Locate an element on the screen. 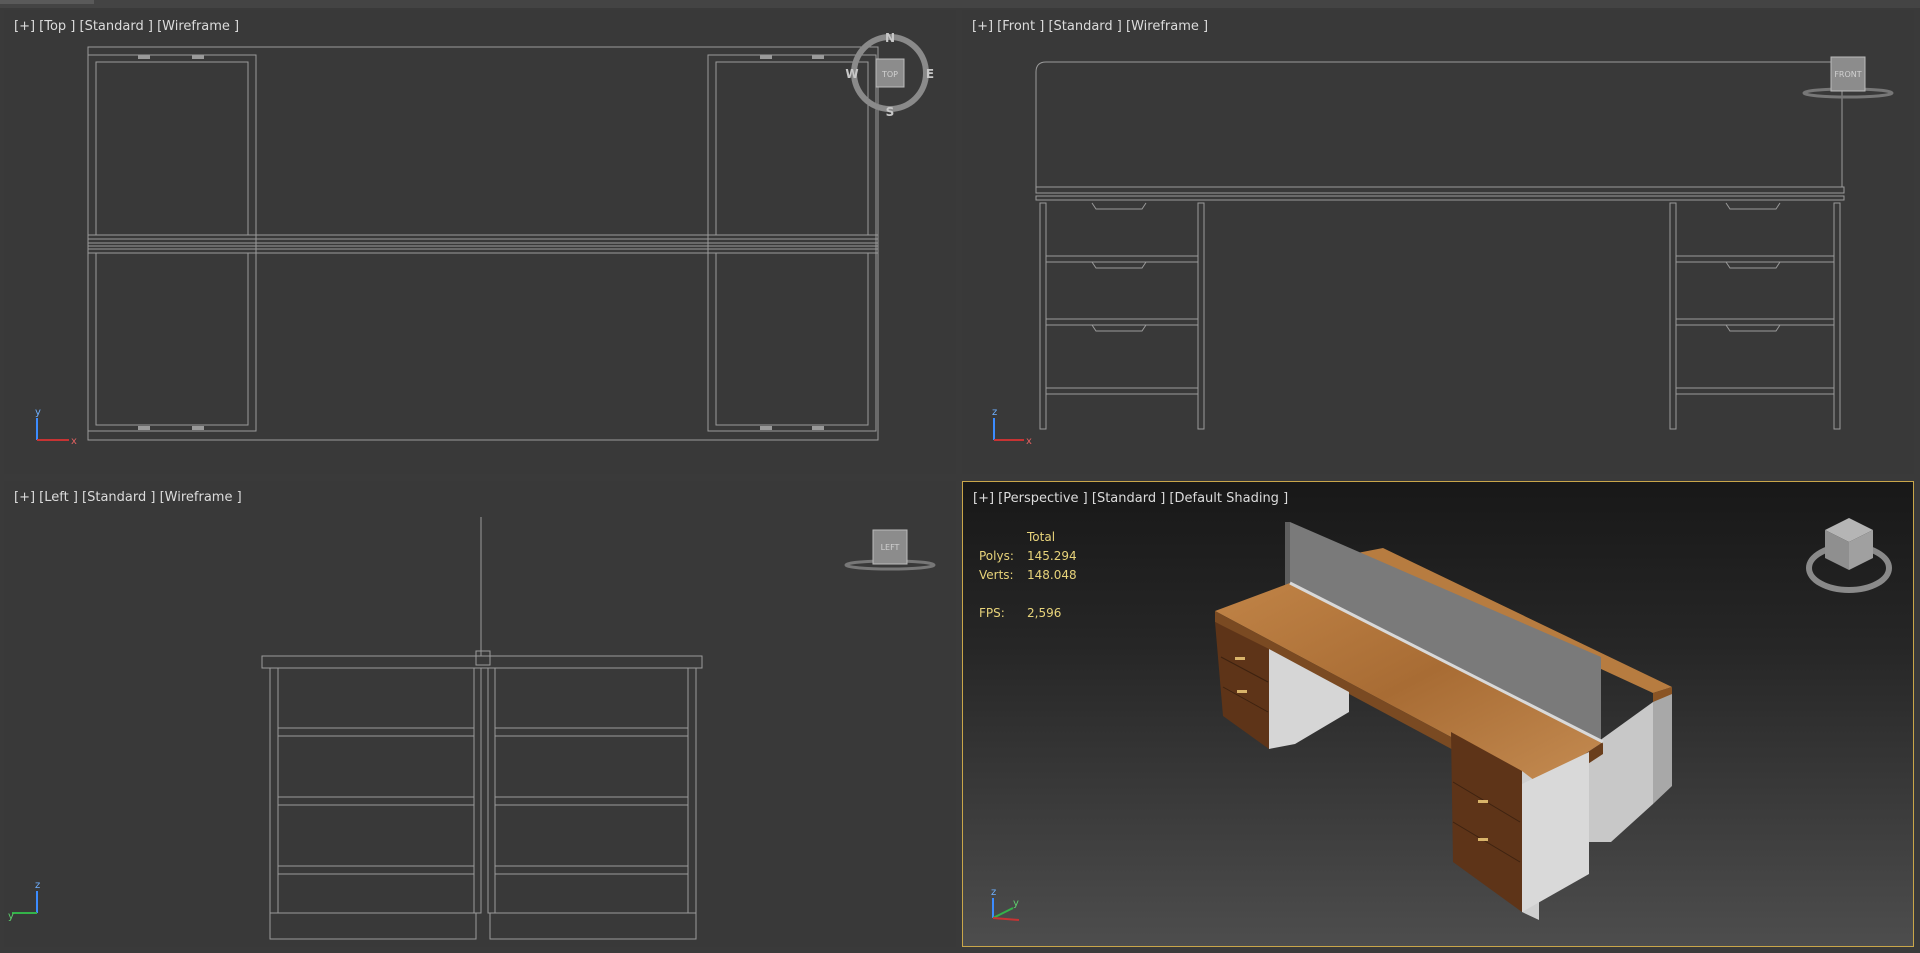 The width and height of the screenshot is (1920, 953). fps-value: 2,596 is located at coordinates (1044, 613).